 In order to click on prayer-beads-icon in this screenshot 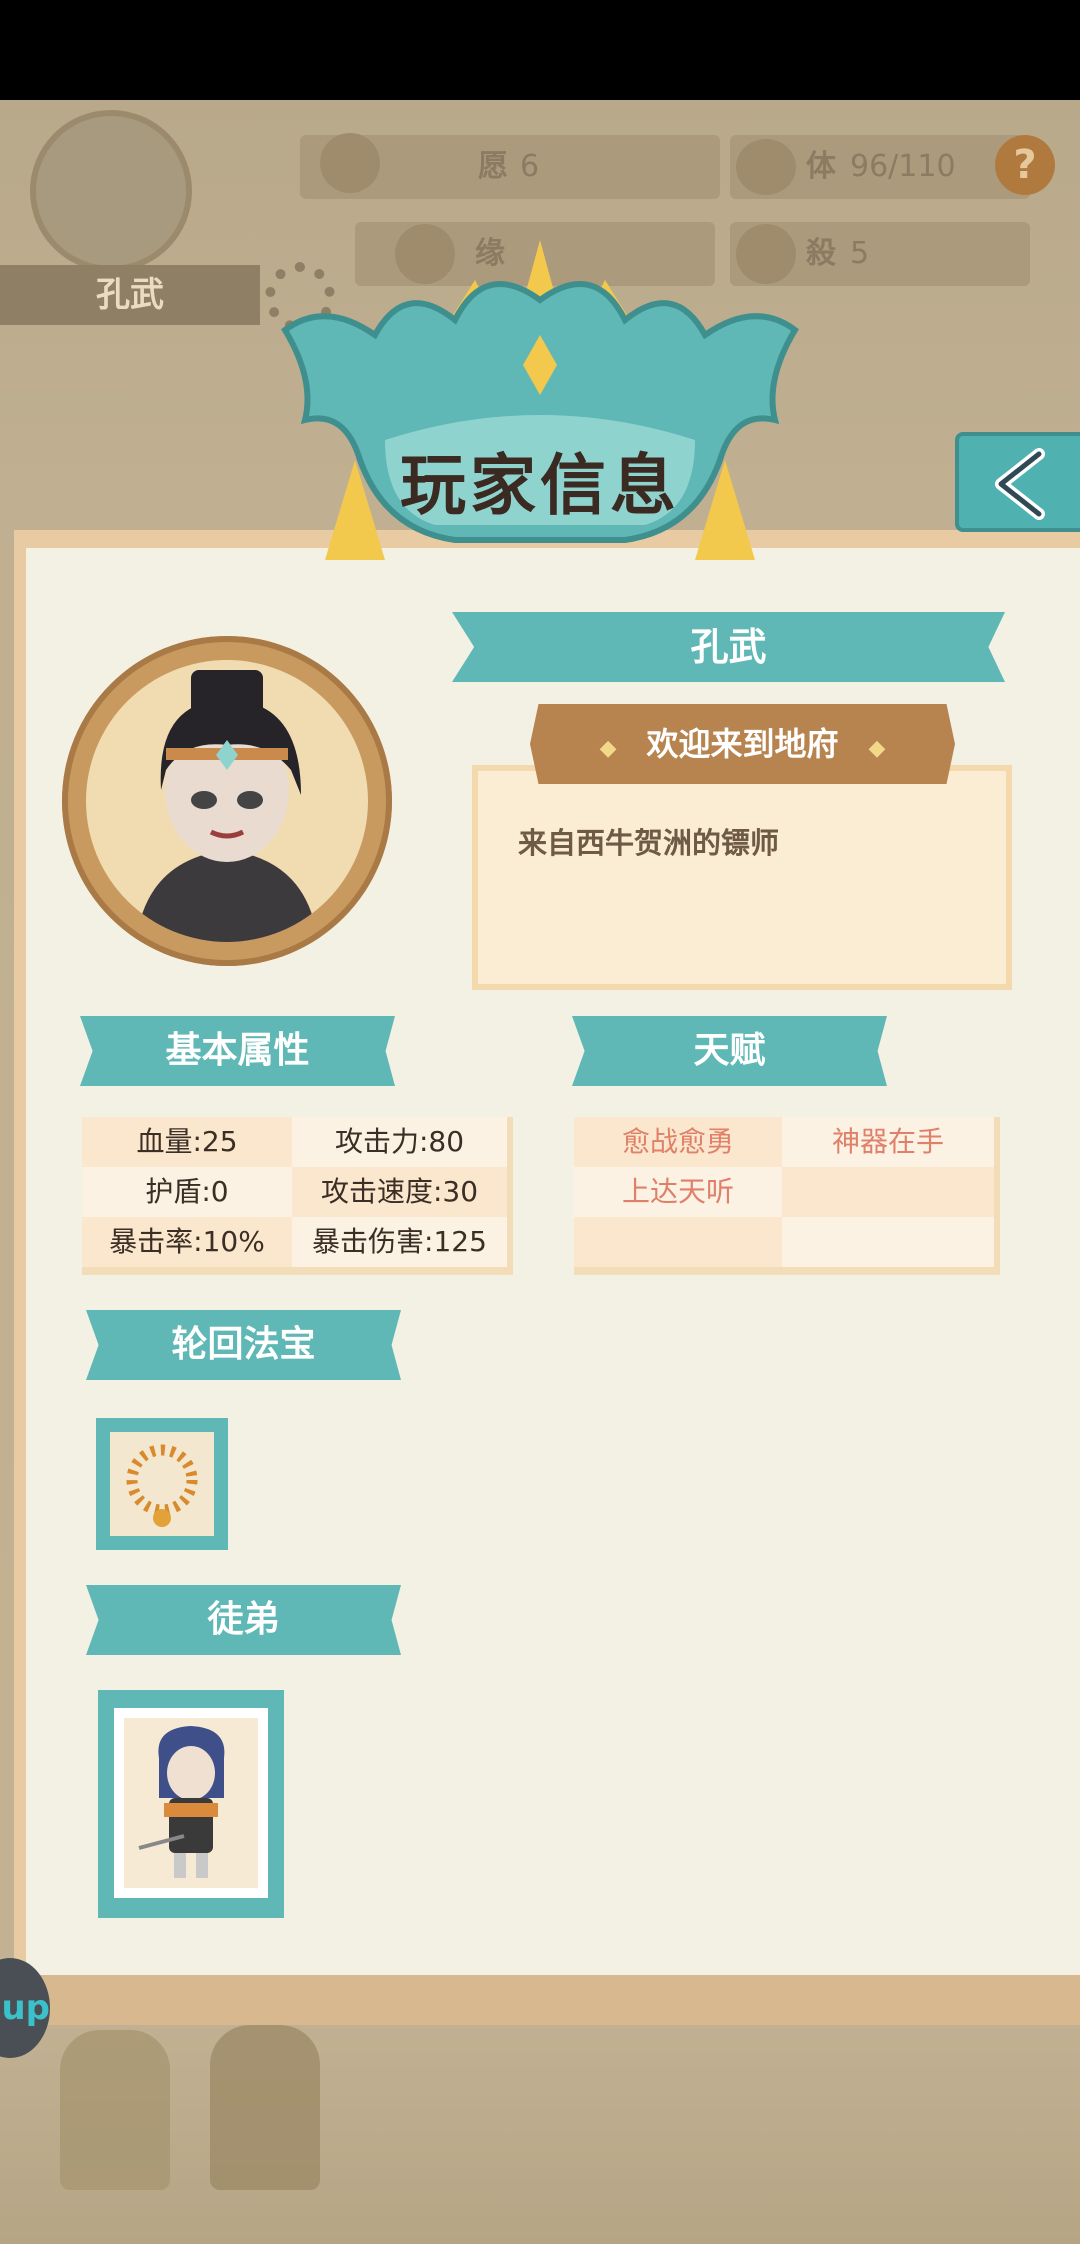, I will do `click(162, 1485)`.